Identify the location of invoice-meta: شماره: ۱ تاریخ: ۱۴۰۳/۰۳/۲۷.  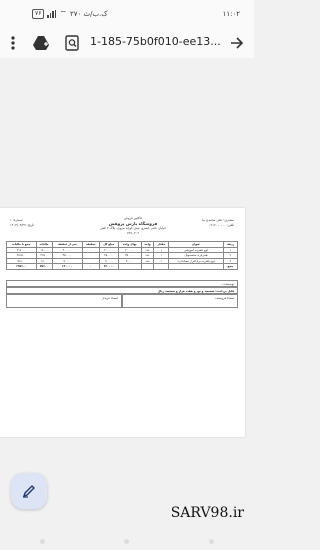
(22, 223).